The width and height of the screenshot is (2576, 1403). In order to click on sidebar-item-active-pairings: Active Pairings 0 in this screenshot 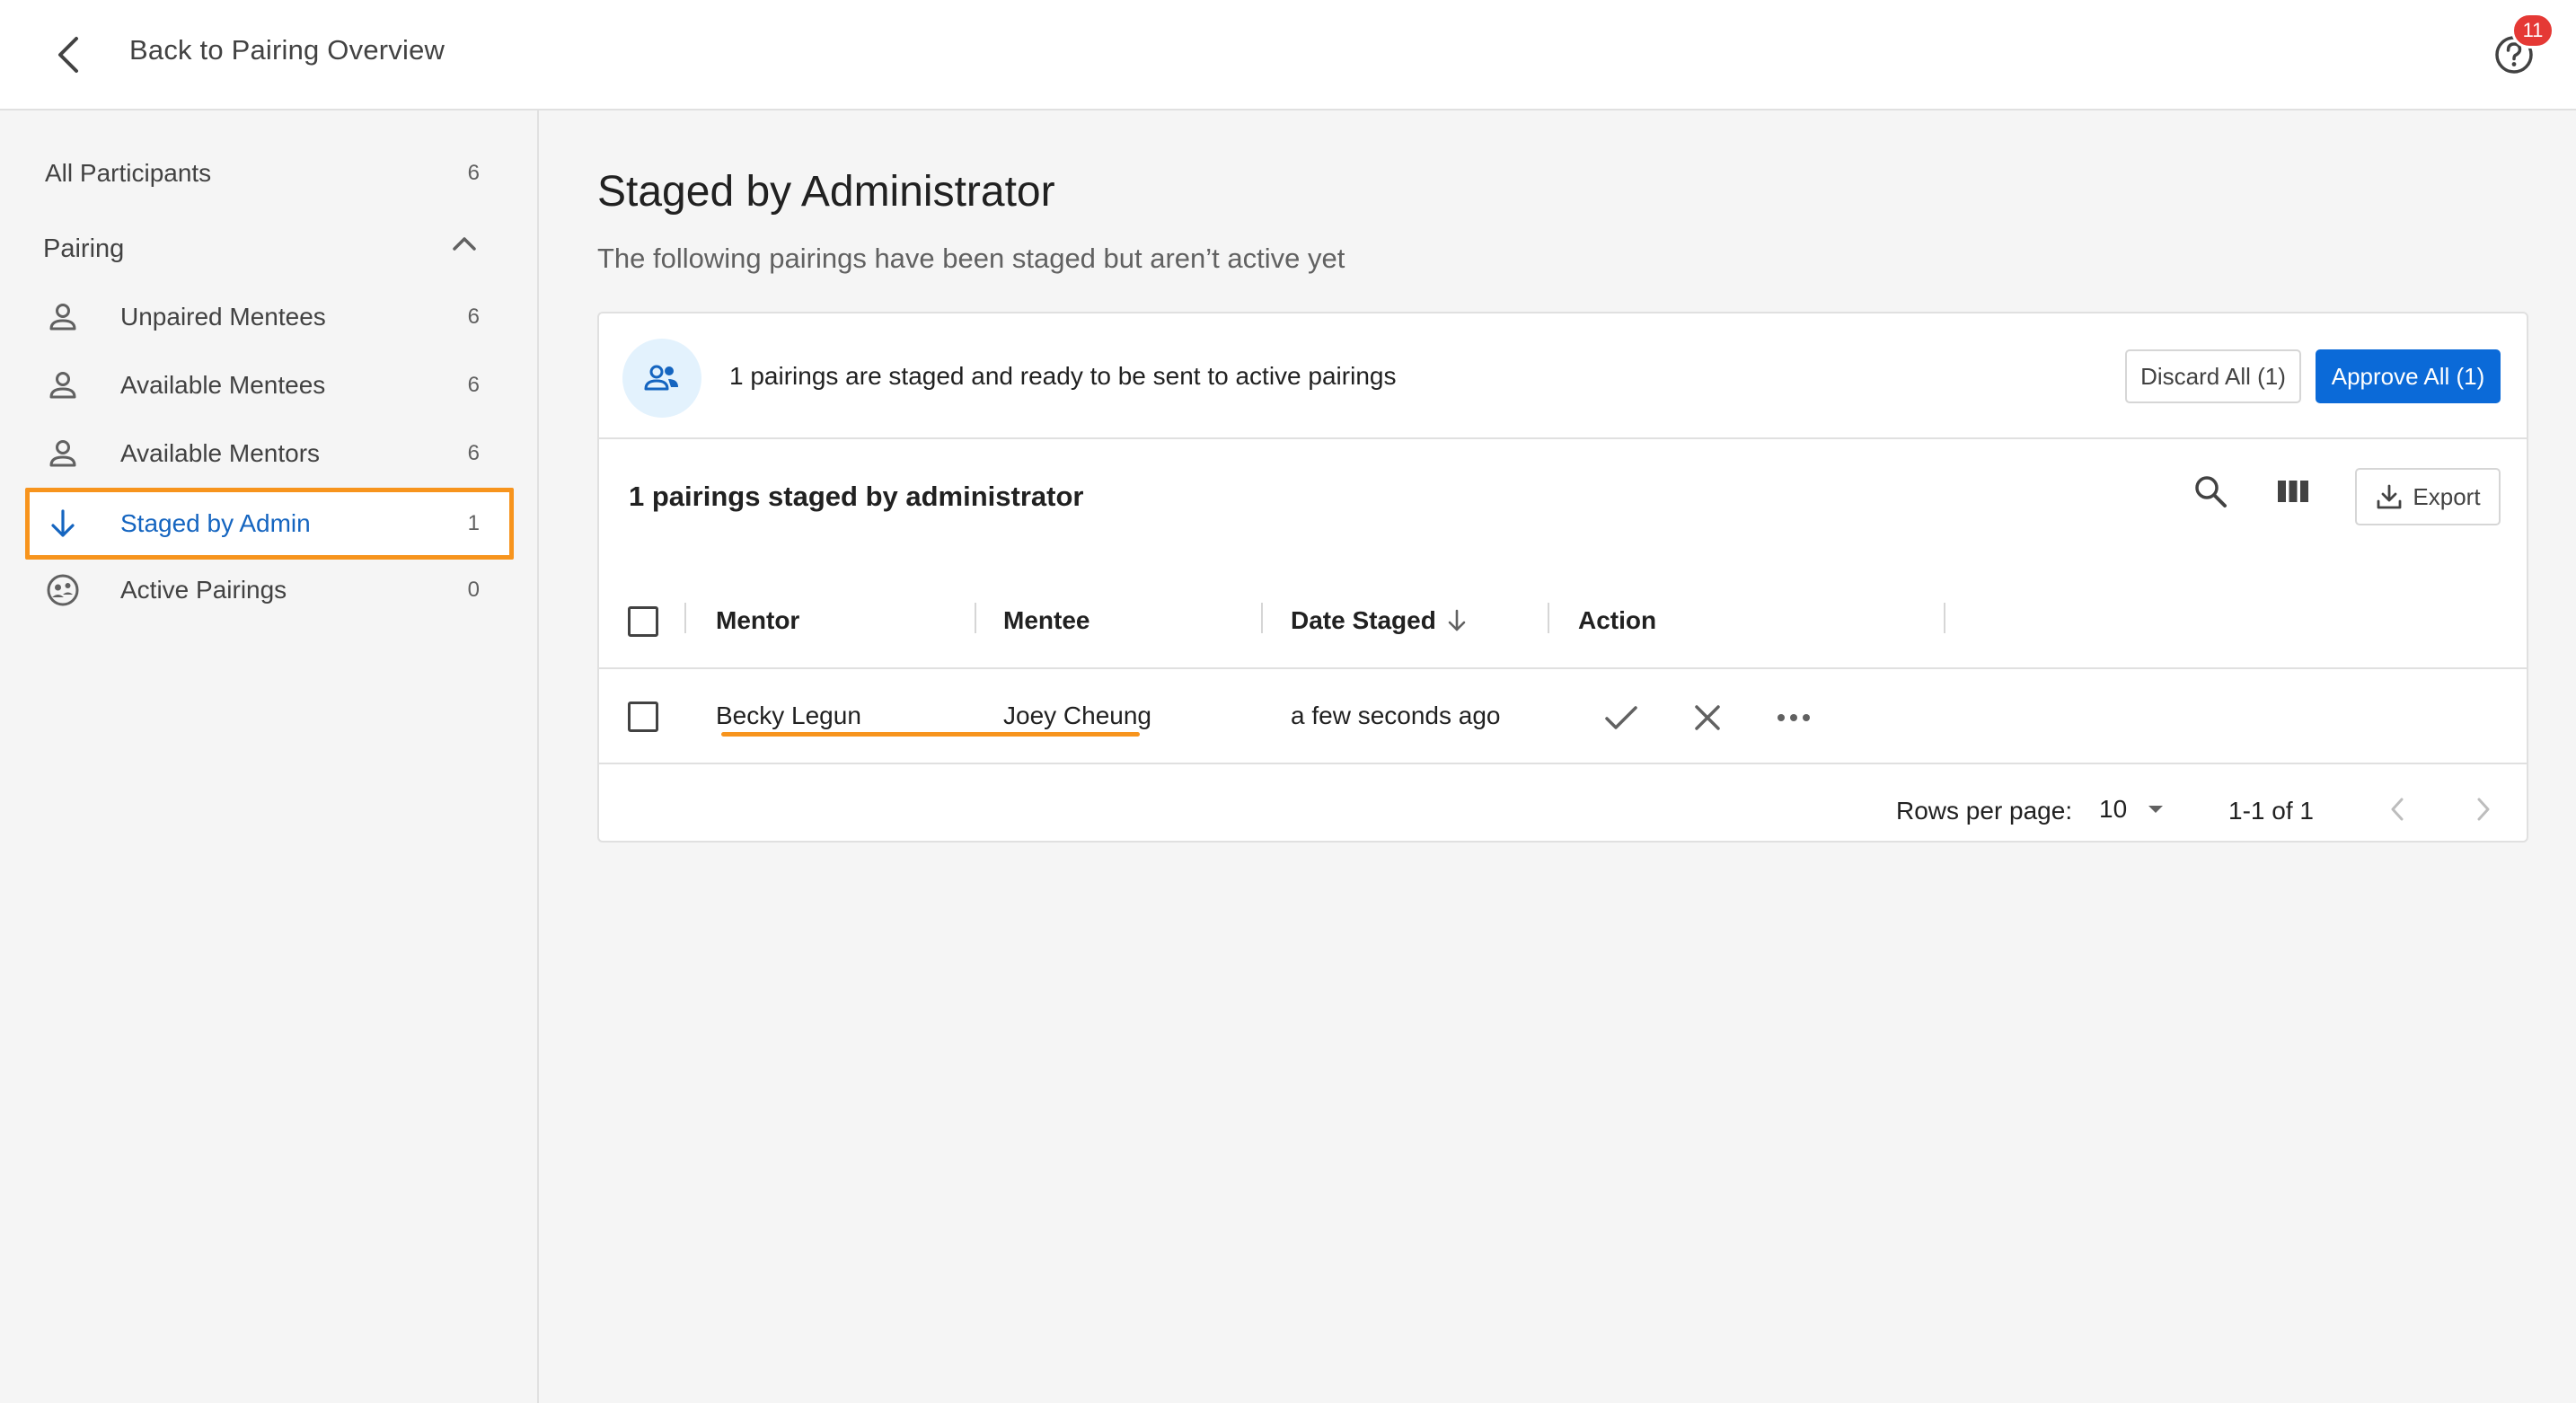, I will do `click(269, 590)`.